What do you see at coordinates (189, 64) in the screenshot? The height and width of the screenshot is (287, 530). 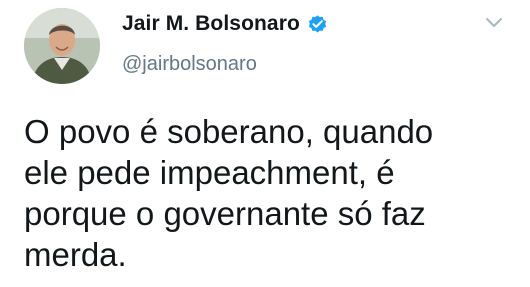 I see `author-handle: @jairbolsonaro` at bounding box center [189, 64].